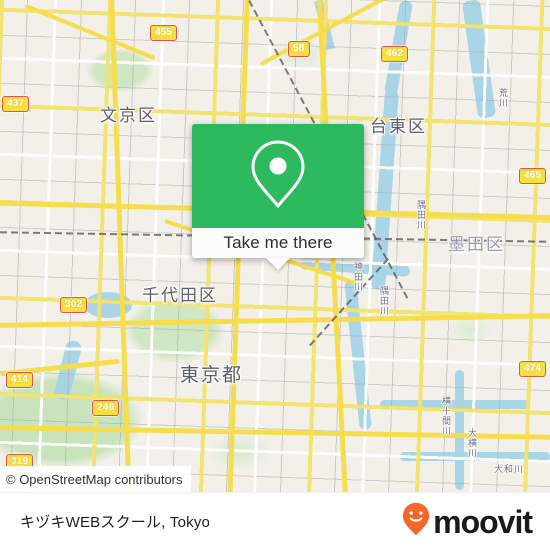  What do you see at coordinates (472, 443) in the screenshot?
I see `map-label-street: 大横川` at bounding box center [472, 443].